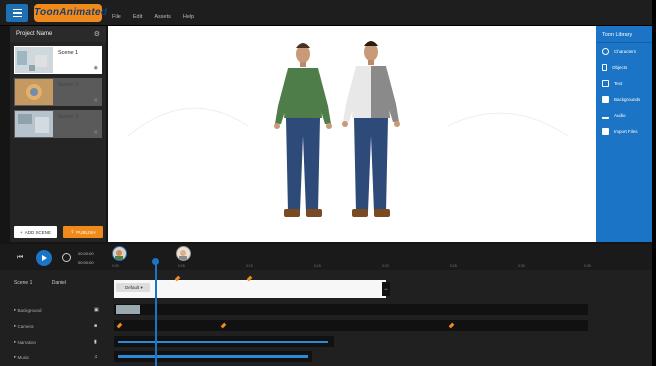  What do you see at coordinates (213, 356) in the screenshot?
I see `music-waveform` at bounding box center [213, 356].